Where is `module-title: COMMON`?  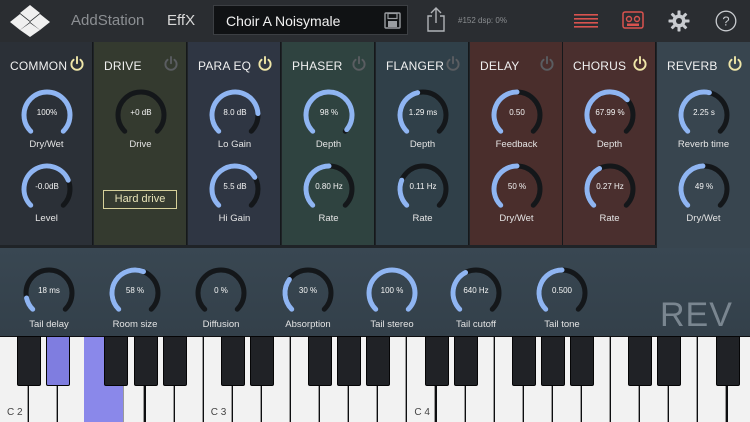 module-title: COMMON is located at coordinates (39, 66).